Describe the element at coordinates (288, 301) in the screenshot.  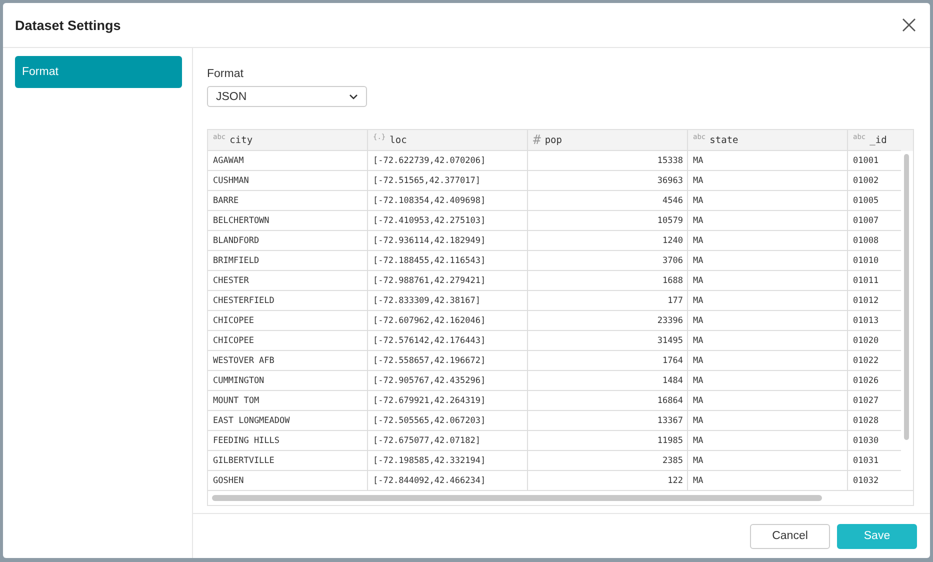
I see `table-cell: CHESTERFIELD` at that location.